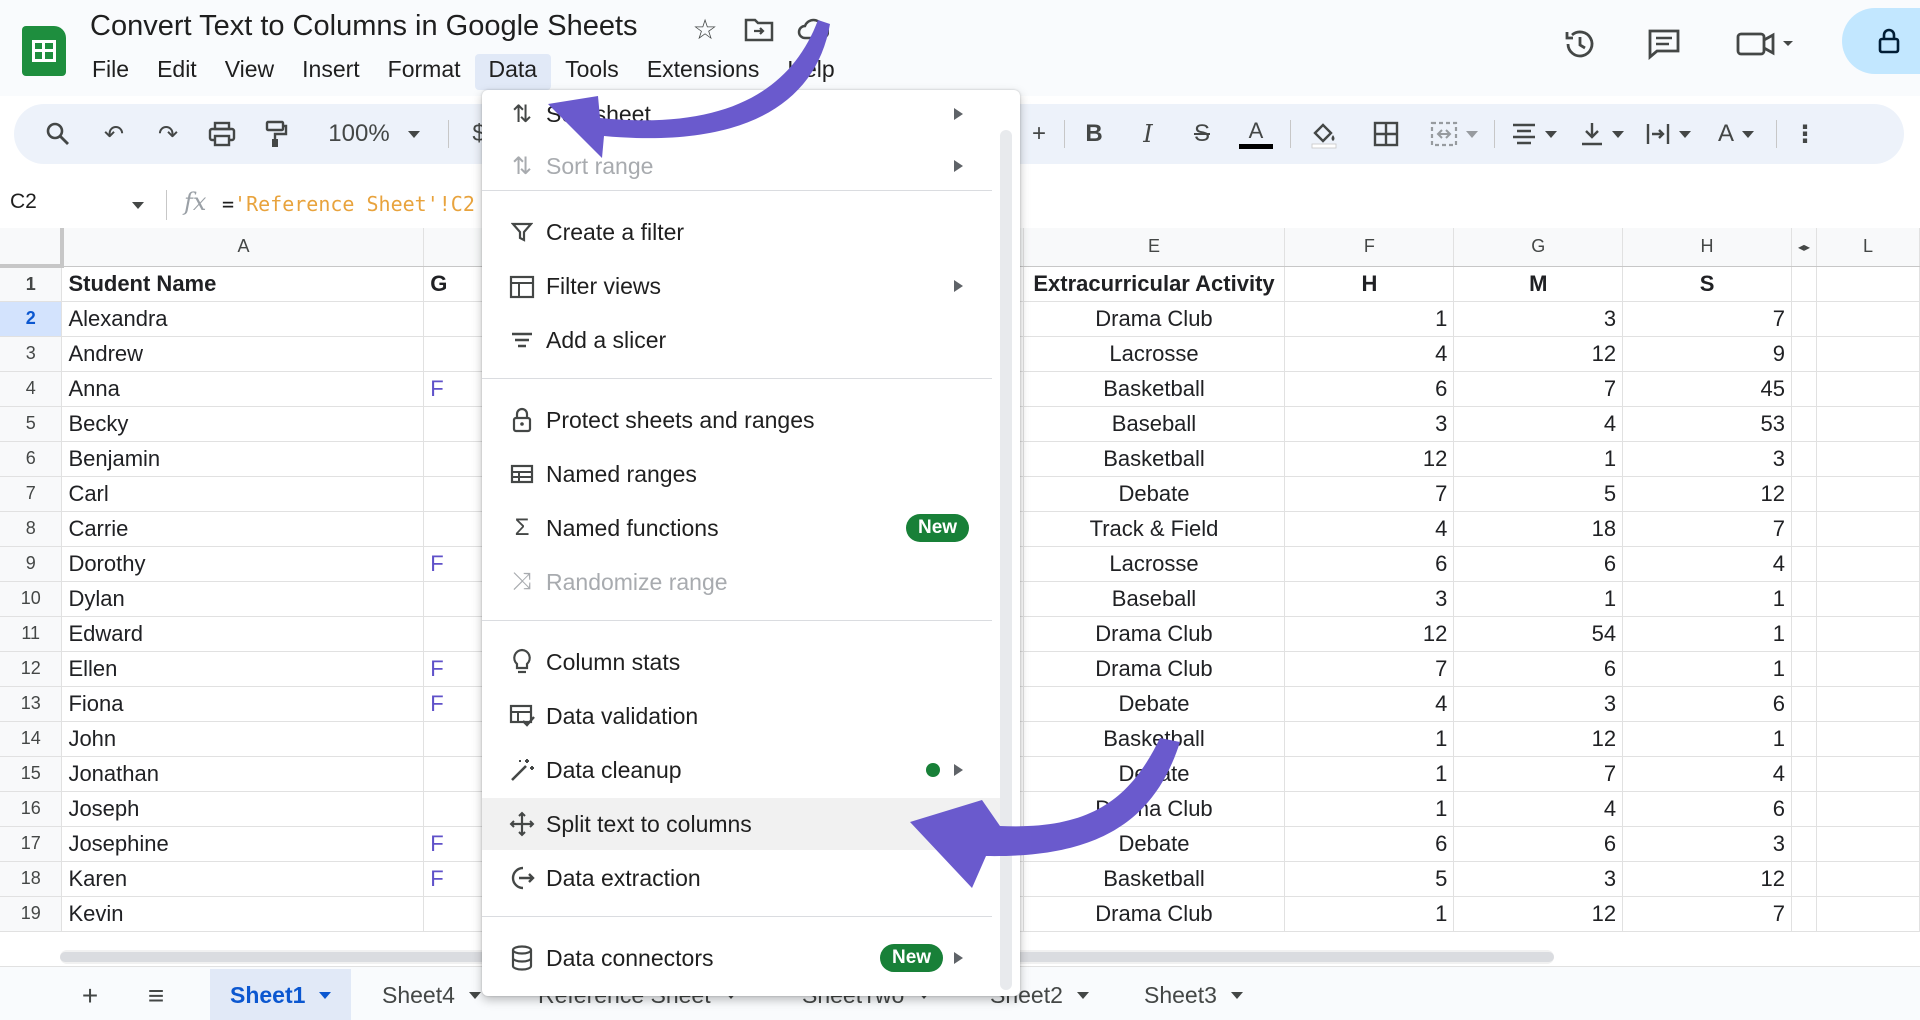 The height and width of the screenshot is (1020, 1920). I want to click on cell: Anna, so click(243, 389).